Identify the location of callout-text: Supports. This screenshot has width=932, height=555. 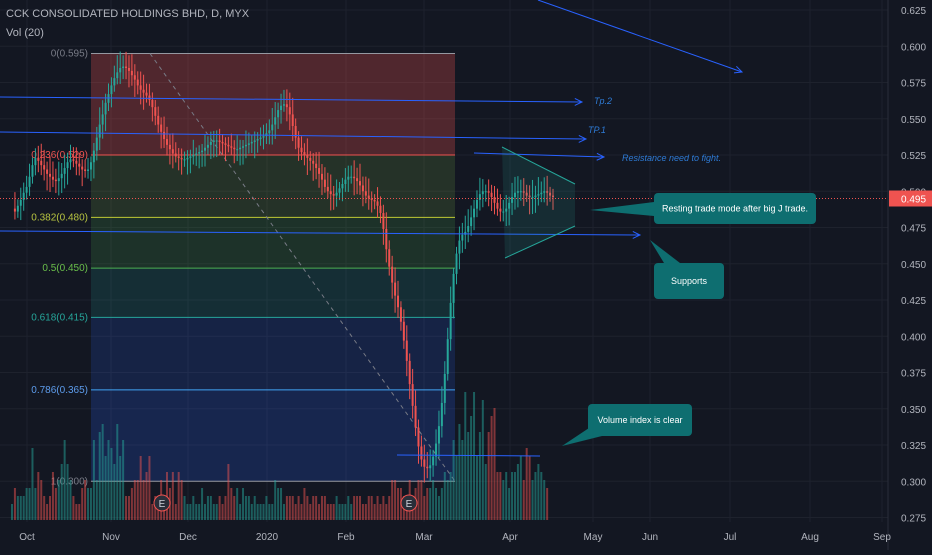
(689, 281).